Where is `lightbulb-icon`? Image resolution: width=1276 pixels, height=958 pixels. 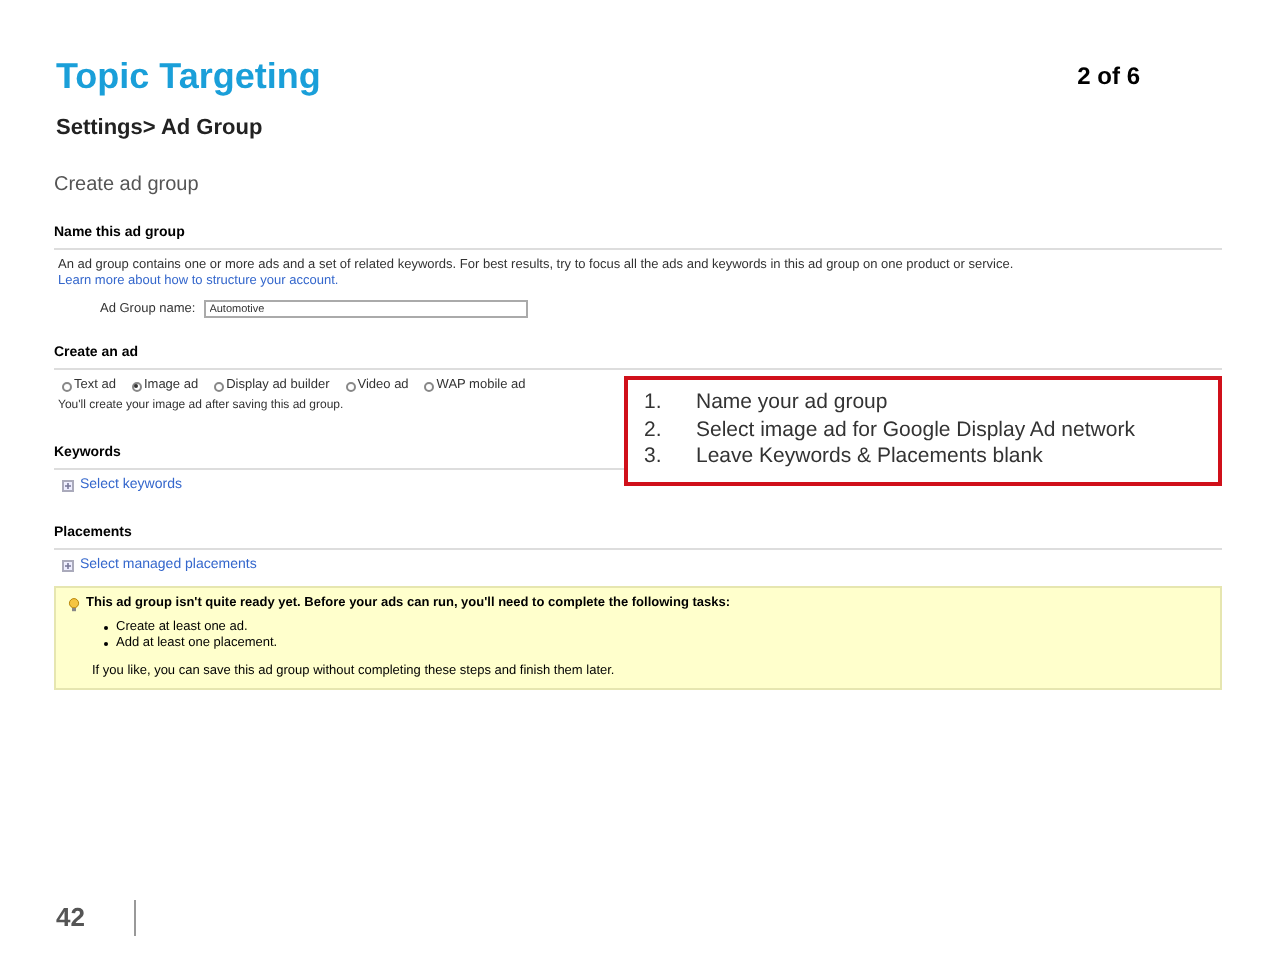 lightbulb-icon is located at coordinates (74, 604).